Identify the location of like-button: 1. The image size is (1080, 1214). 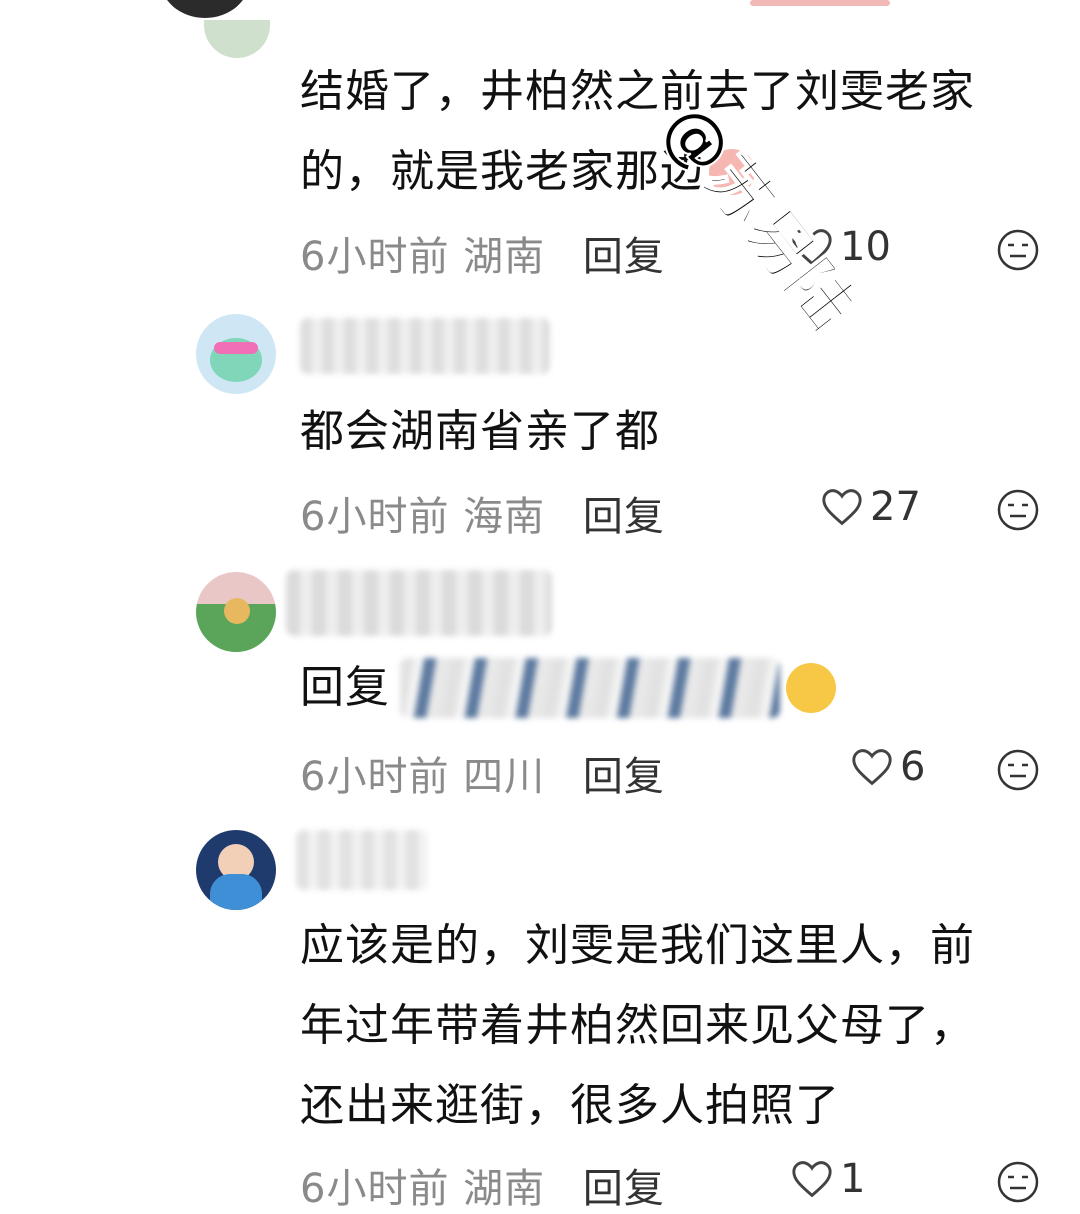
(827, 1179).